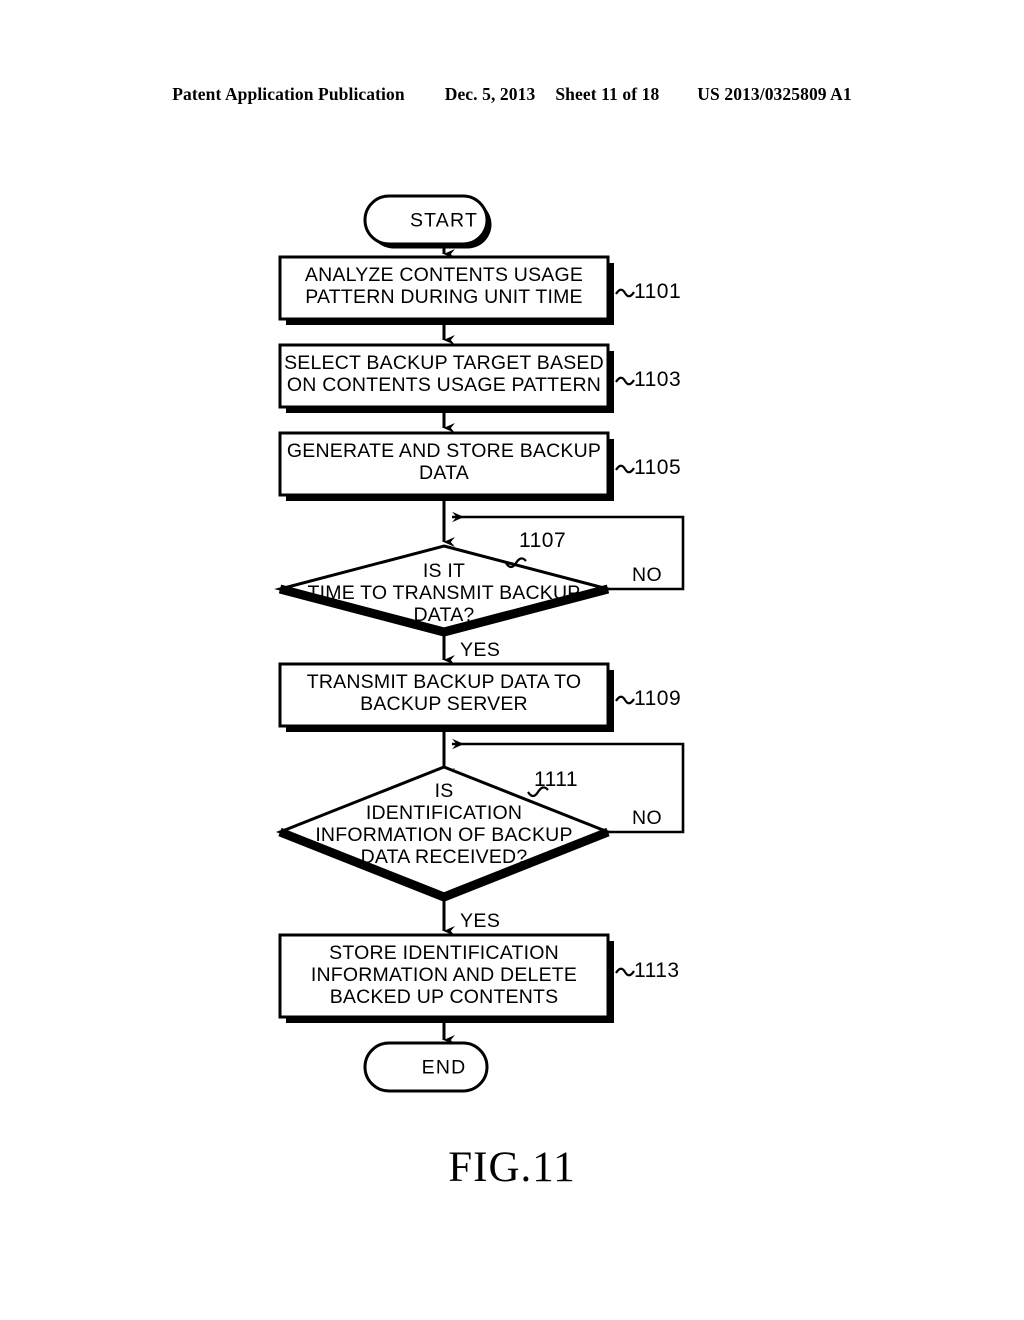 Image resolution: width=1024 pixels, height=1320 pixels. Describe the element at coordinates (625, 469) in the screenshot. I see `ref-1105-leader` at that location.